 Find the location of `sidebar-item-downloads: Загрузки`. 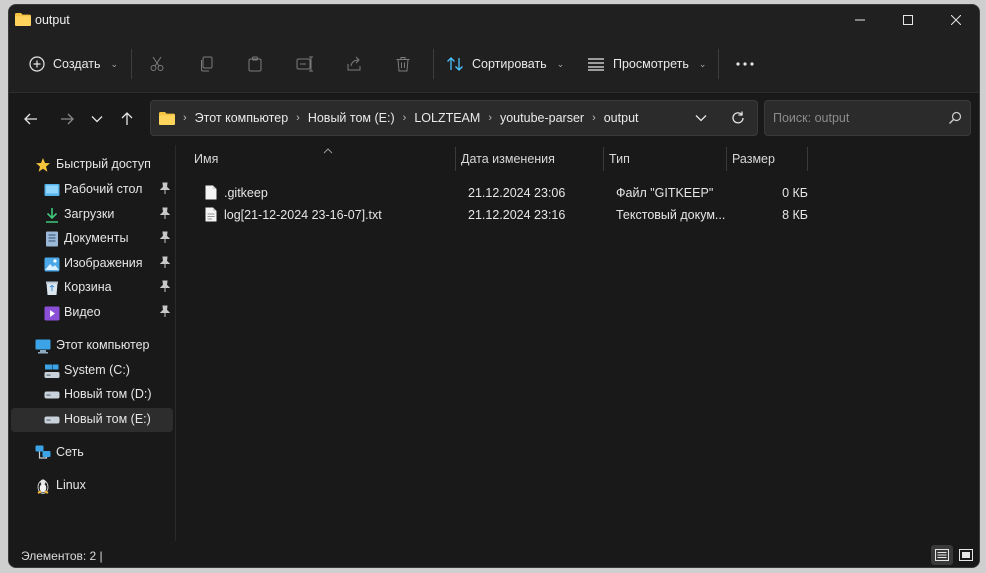

sidebar-item-downloads: Загрузки is located at coordinates (92, 215).